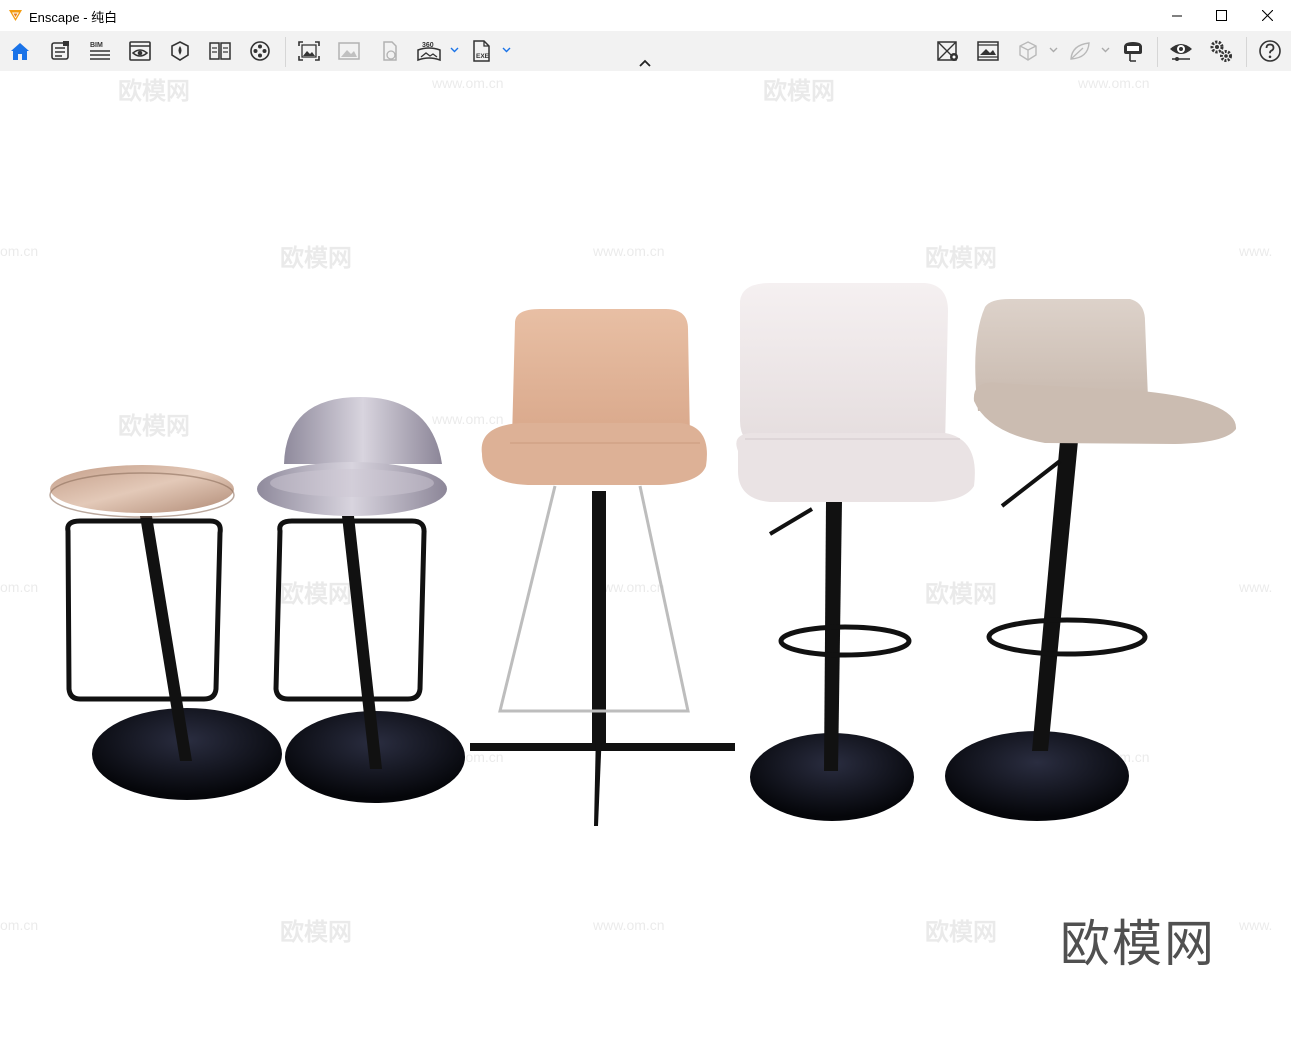  I want to click on export-exe-button: EXE, so click(482, 51).